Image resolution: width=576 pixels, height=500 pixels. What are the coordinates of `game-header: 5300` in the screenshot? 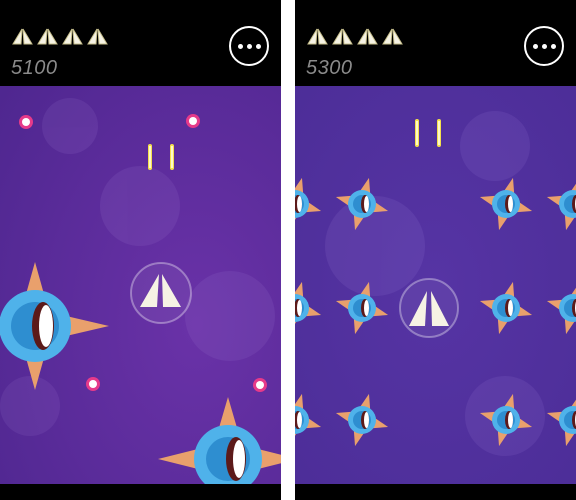 It's located at (435, 43).